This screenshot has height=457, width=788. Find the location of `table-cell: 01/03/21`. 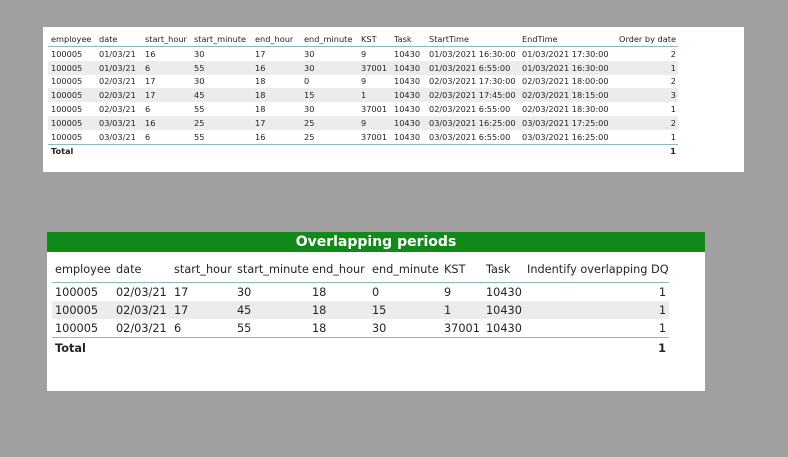

table-cell: 01/03/21 is located at coordinates (119, 67).